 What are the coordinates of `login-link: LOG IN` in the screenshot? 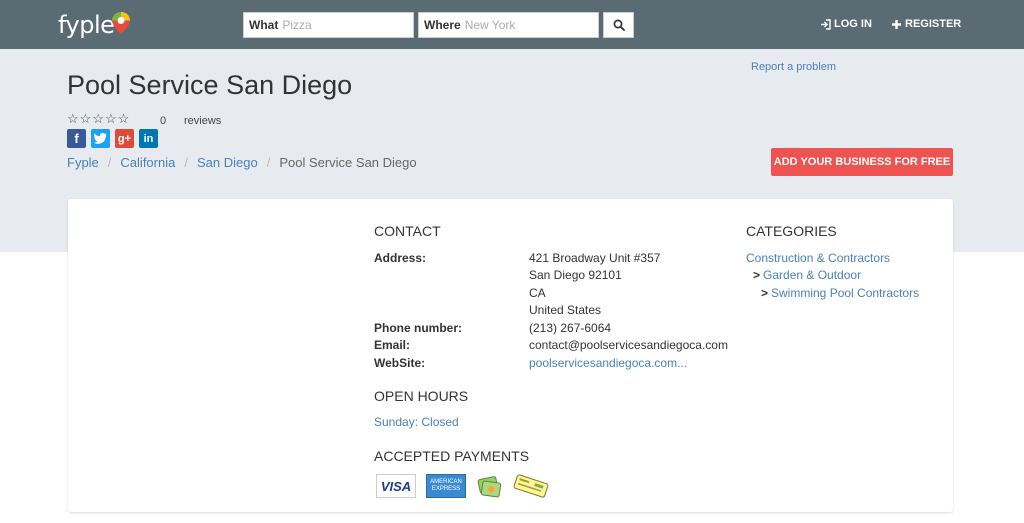 It's located at (846, 24).